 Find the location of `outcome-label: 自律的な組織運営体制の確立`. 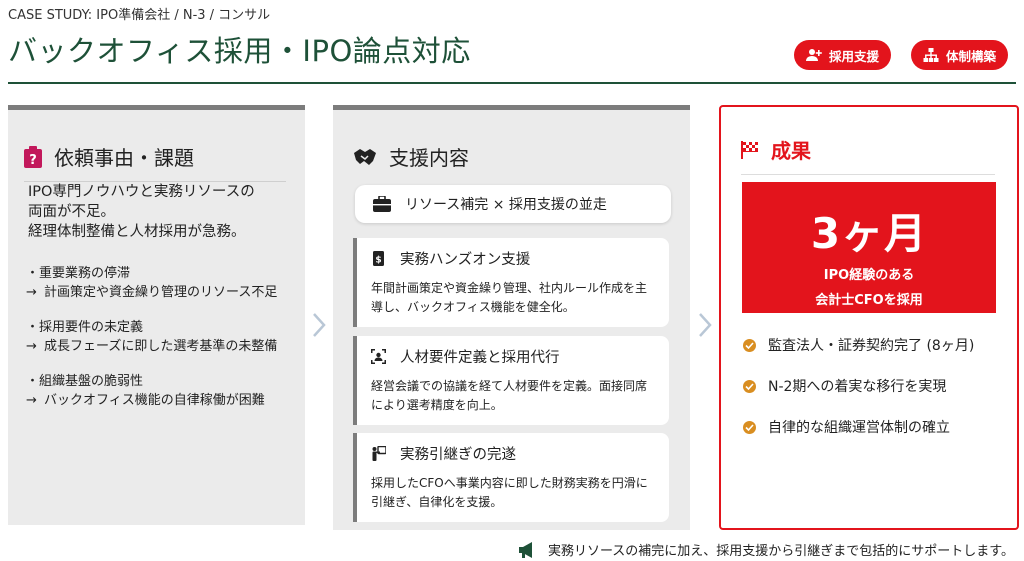

outcome-label: 自律的な組織運営体制の確立 is located at coordinates (859, 428).